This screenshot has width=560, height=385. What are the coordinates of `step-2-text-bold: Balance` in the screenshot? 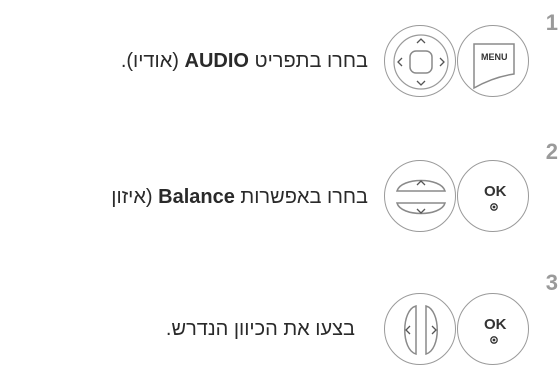 It's located at (196, 197).